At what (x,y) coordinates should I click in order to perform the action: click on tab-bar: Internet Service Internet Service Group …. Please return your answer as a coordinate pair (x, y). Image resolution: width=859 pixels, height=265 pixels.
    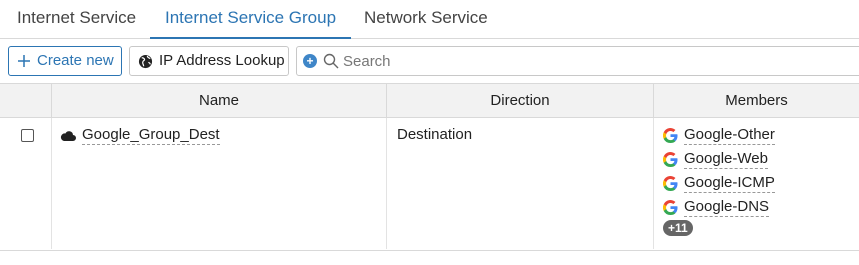
    Looking at the image, I should click on (429, 19).